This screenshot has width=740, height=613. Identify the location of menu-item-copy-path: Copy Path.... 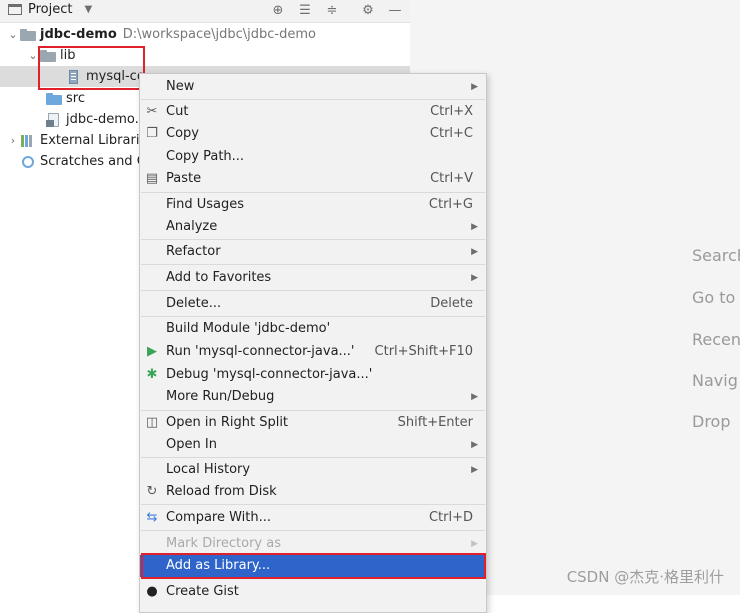
(313, 157).